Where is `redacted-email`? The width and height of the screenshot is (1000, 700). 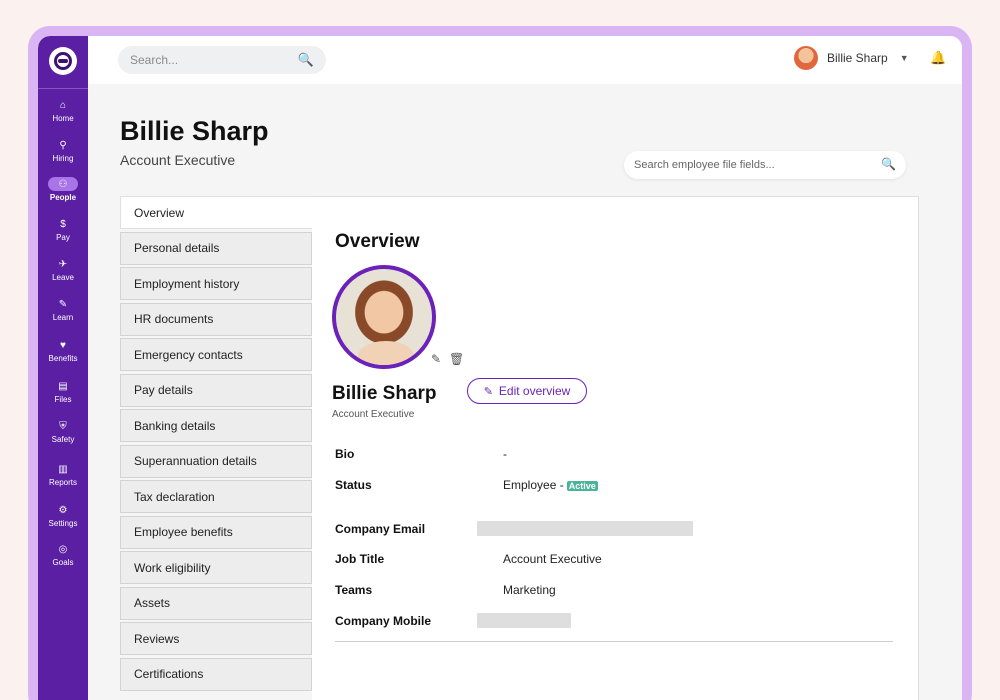
redacted-email is located at coordinates (585, 528).